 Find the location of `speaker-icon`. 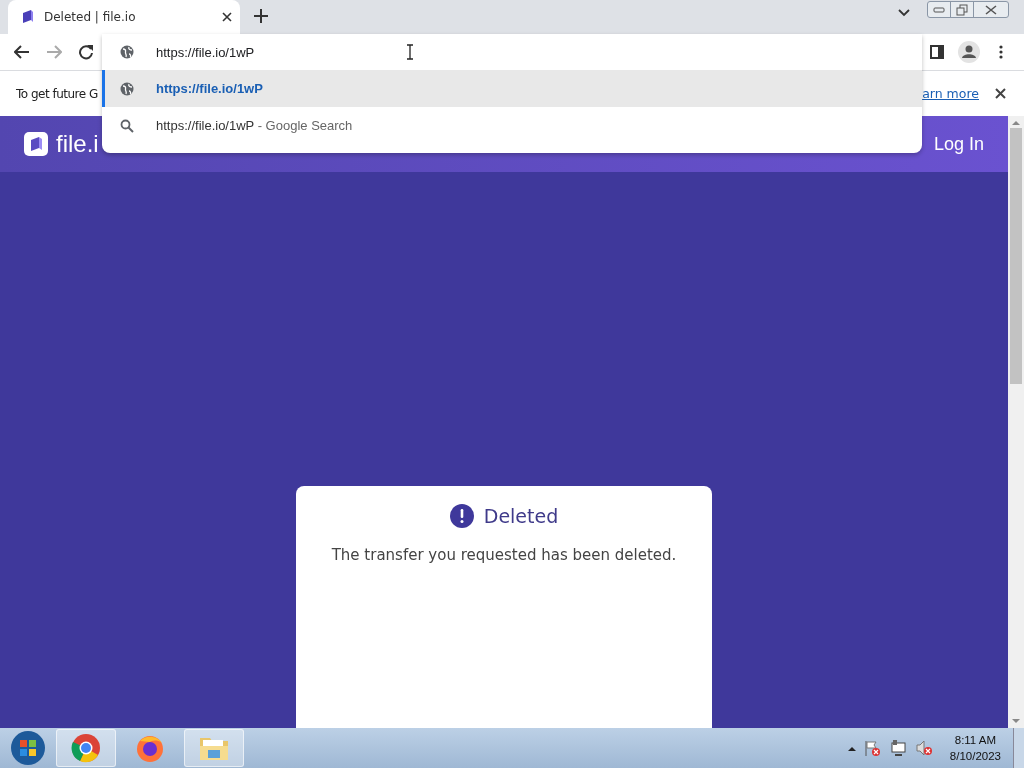

speaker-icon is located at coordinates (924, 748).